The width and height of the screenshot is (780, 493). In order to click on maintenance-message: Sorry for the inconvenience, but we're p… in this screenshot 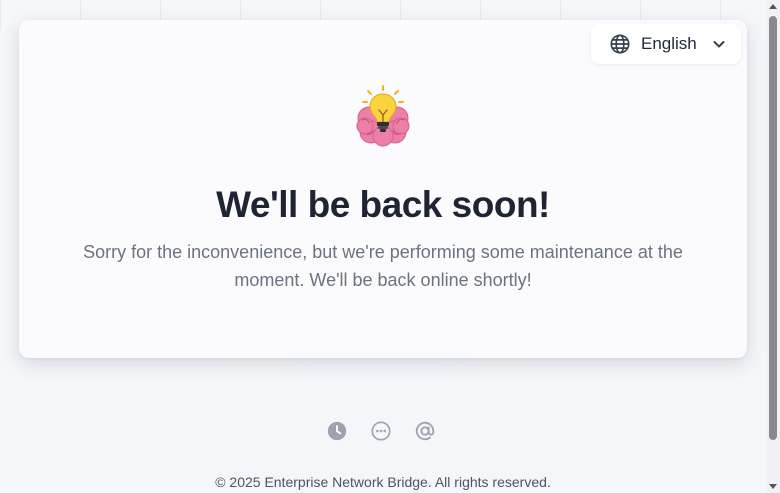, I will do `click(383, 266)`.